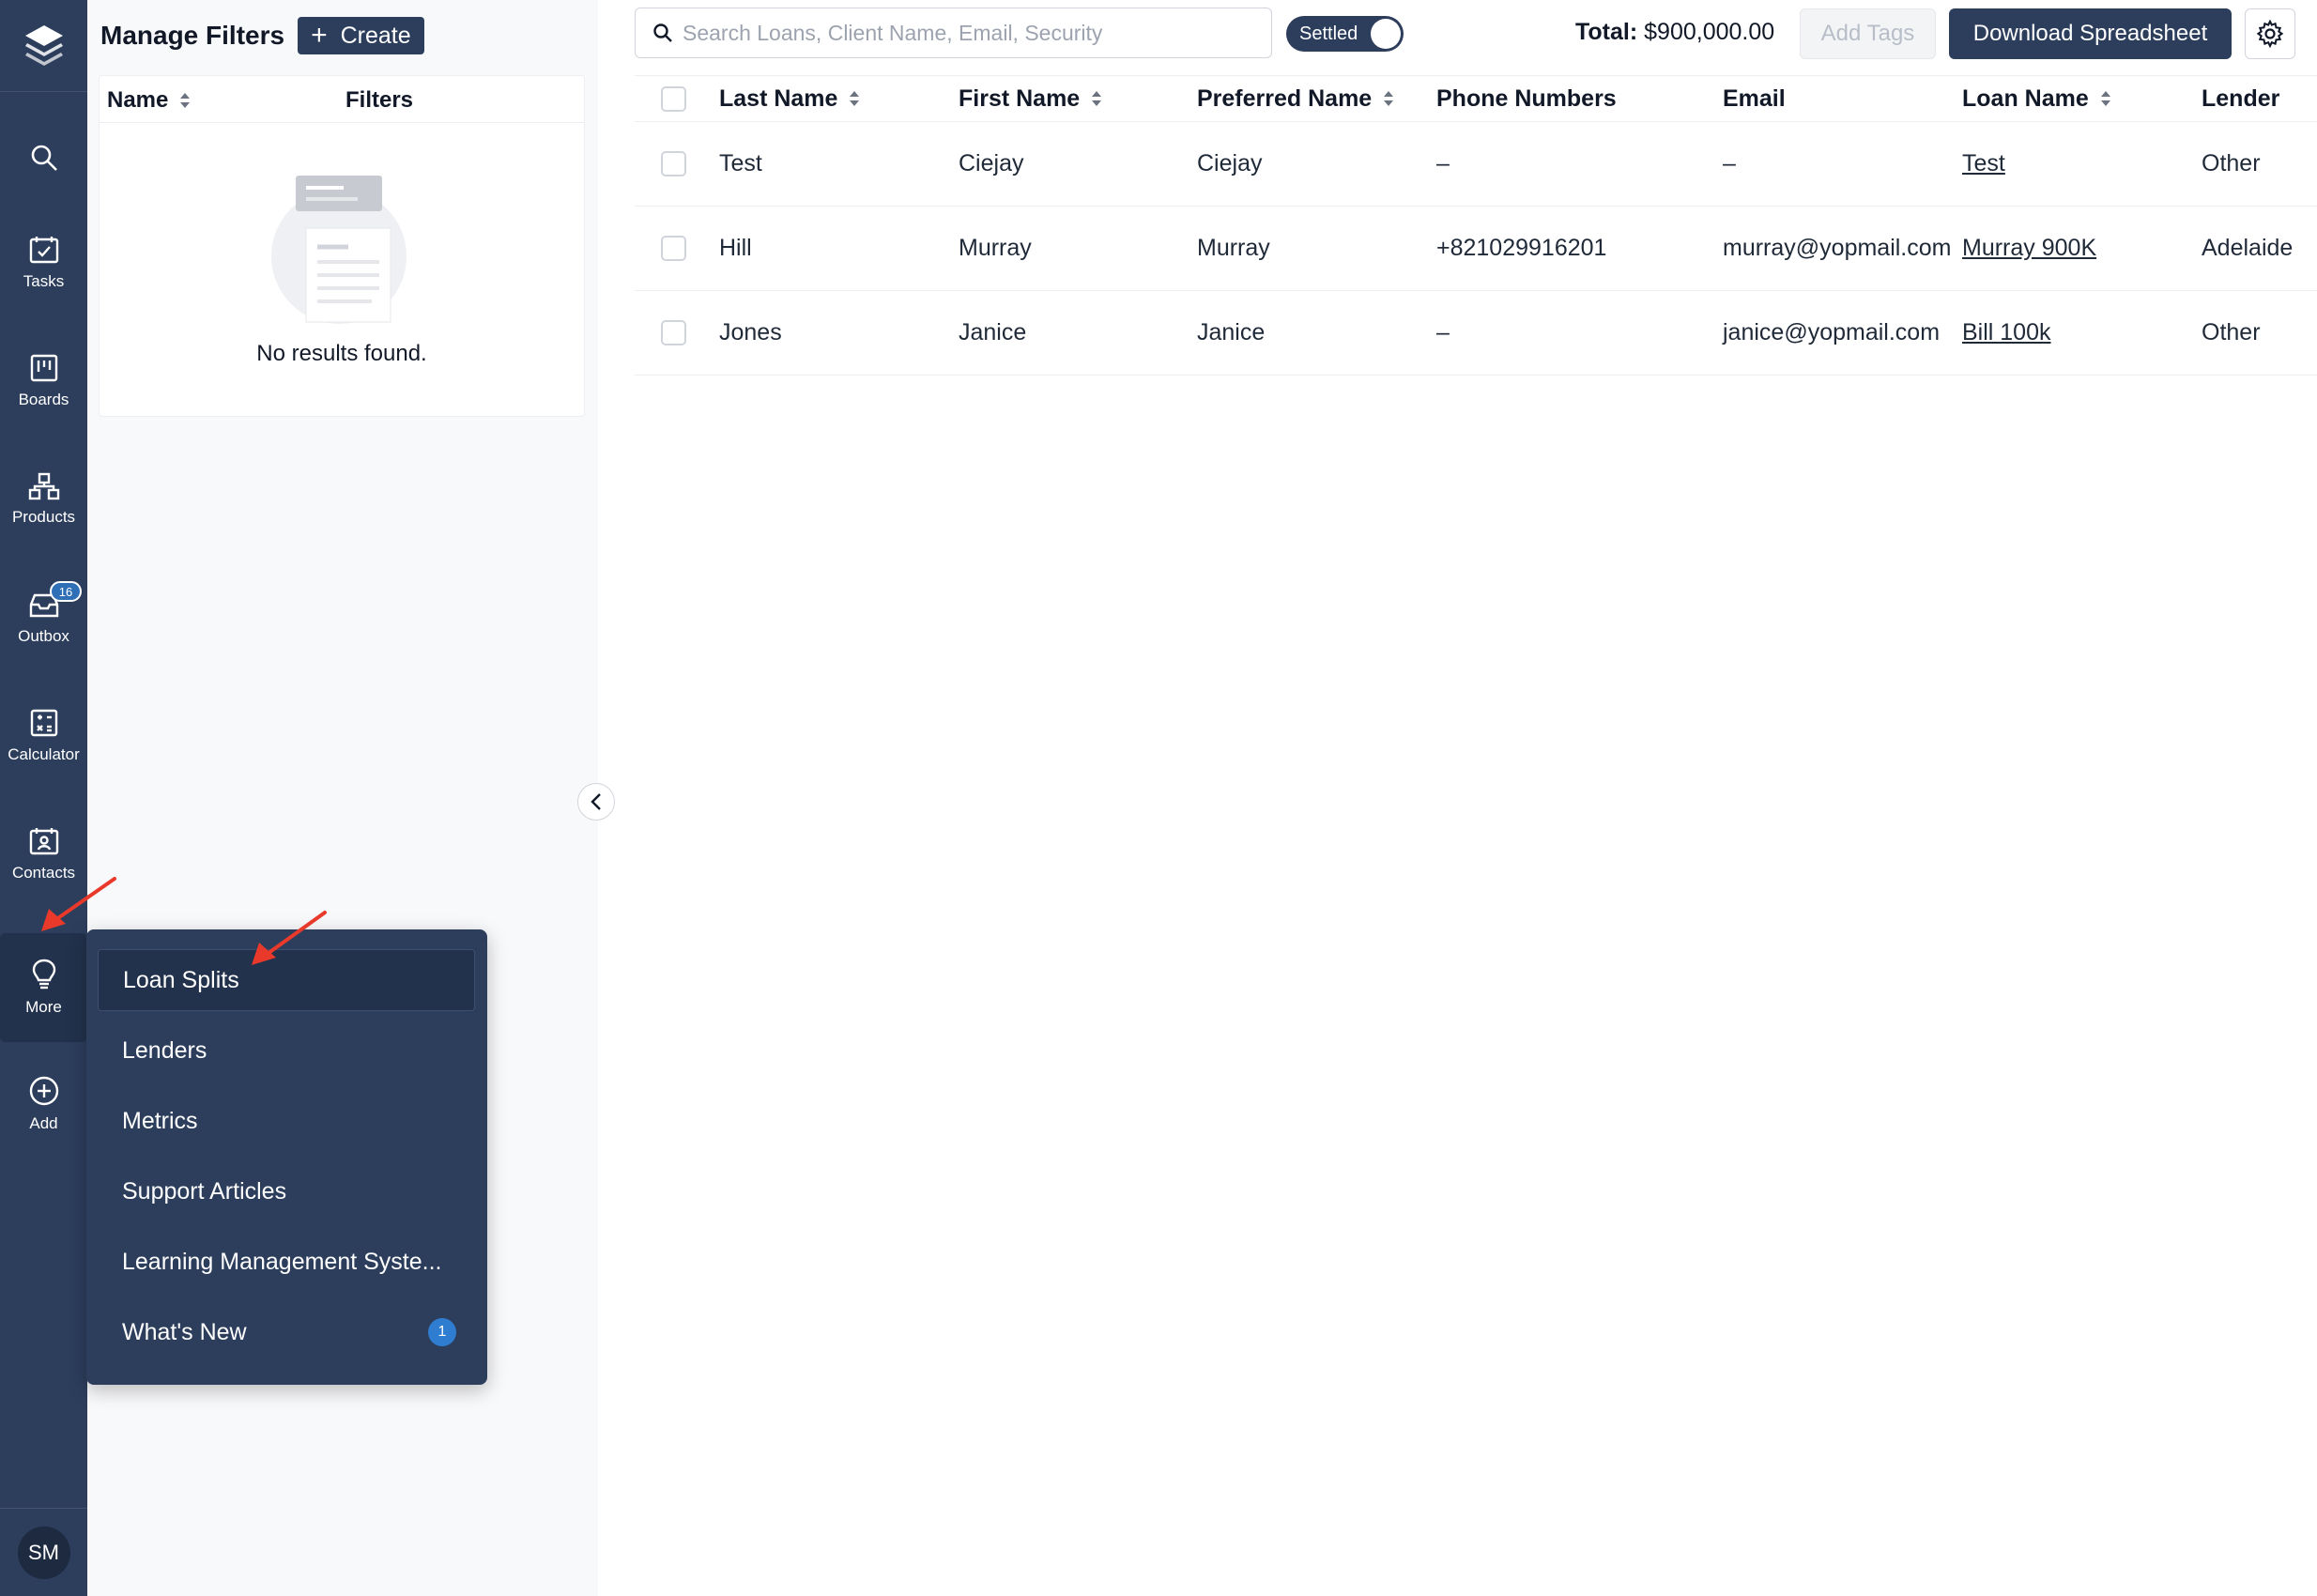 This screenshot has width=2317, height=1596. I want to click on gear-icon, so click(2270, 34).